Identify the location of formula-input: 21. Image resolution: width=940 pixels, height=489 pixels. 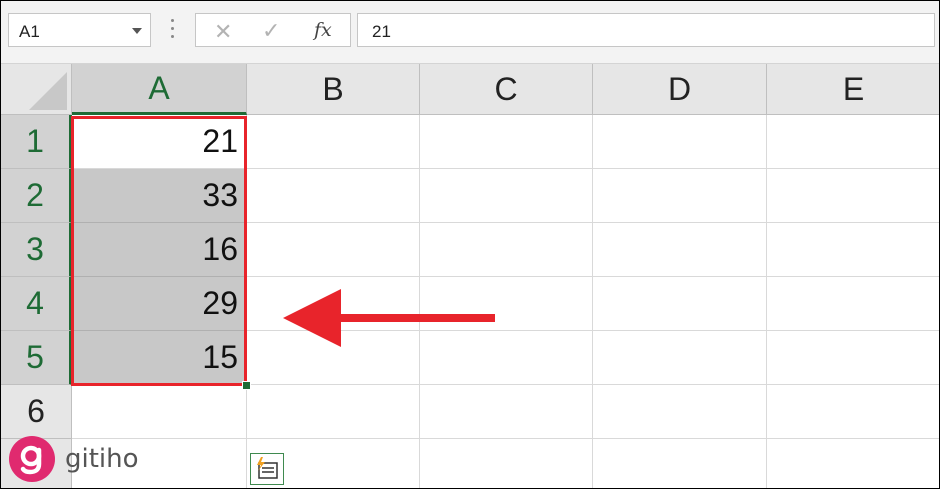
(646, 30).